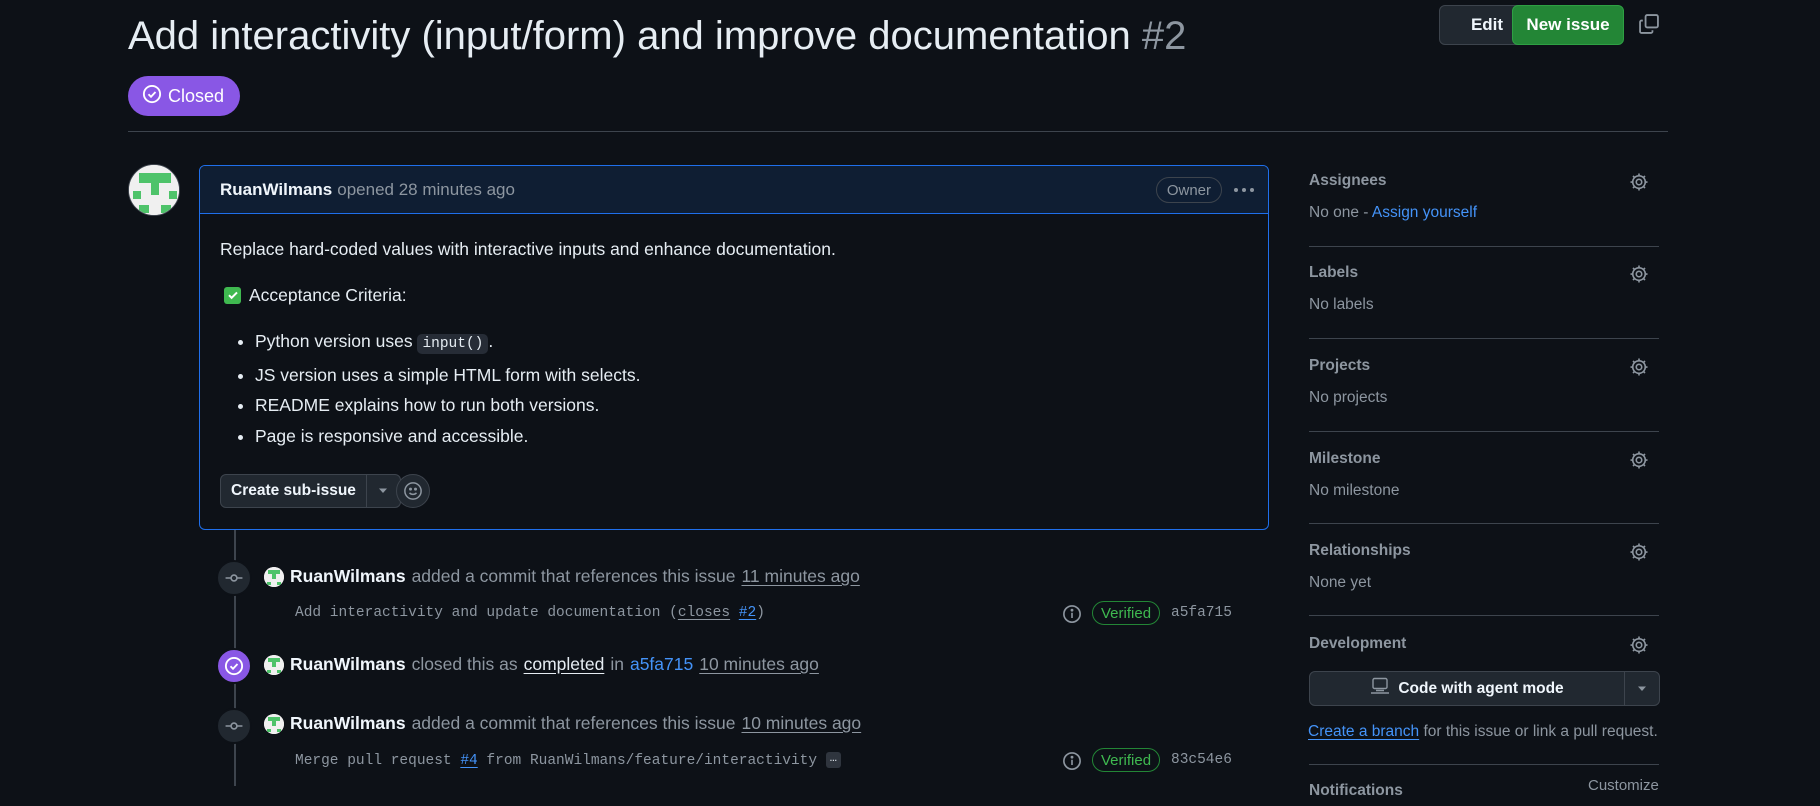 This screenshot has width=1820, height=806. I want to click on sidebar-title: Assignees, so click(1348, 180).